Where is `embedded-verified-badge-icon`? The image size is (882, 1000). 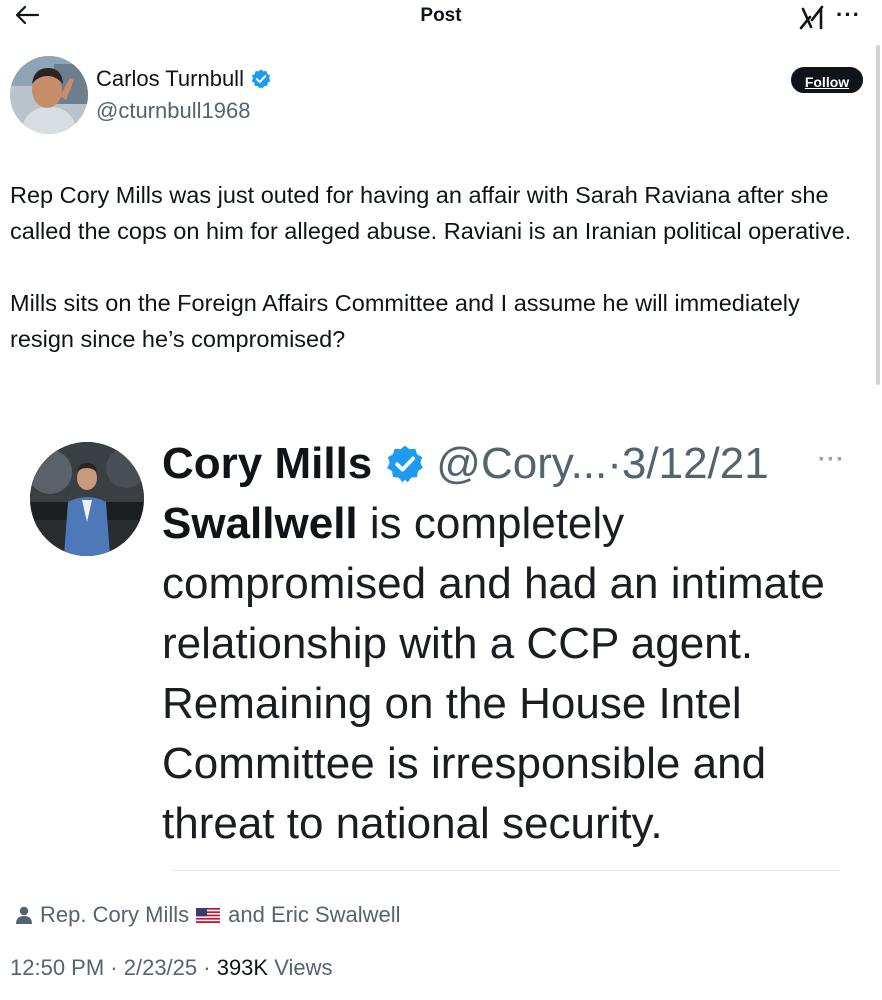
embedded-verified-badge-icon is located at coordinates (405, 464).